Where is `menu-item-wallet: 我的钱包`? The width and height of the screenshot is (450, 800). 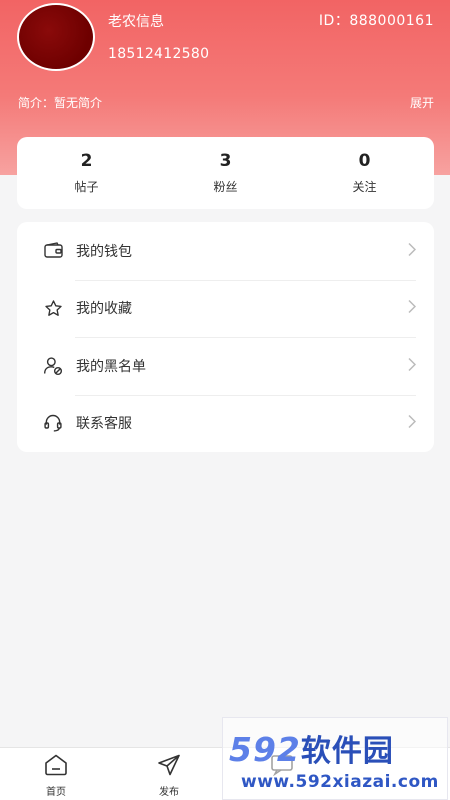
menu-item-wallet: 我的钱包 is located at coordinates (225, 251).